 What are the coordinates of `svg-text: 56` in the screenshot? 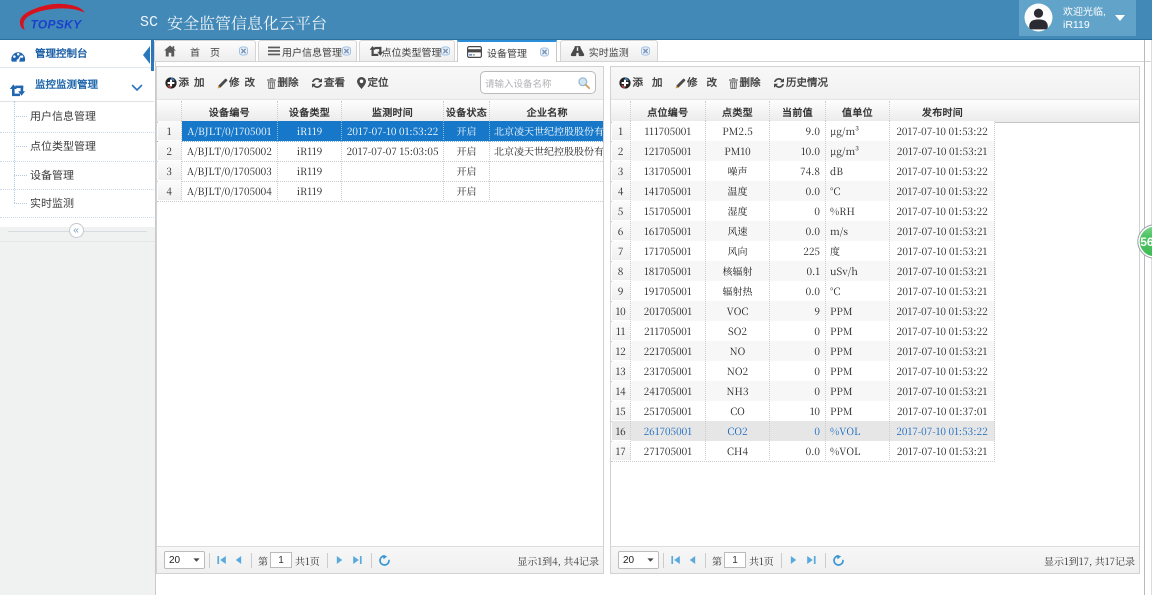 It's located at (1146, 242).